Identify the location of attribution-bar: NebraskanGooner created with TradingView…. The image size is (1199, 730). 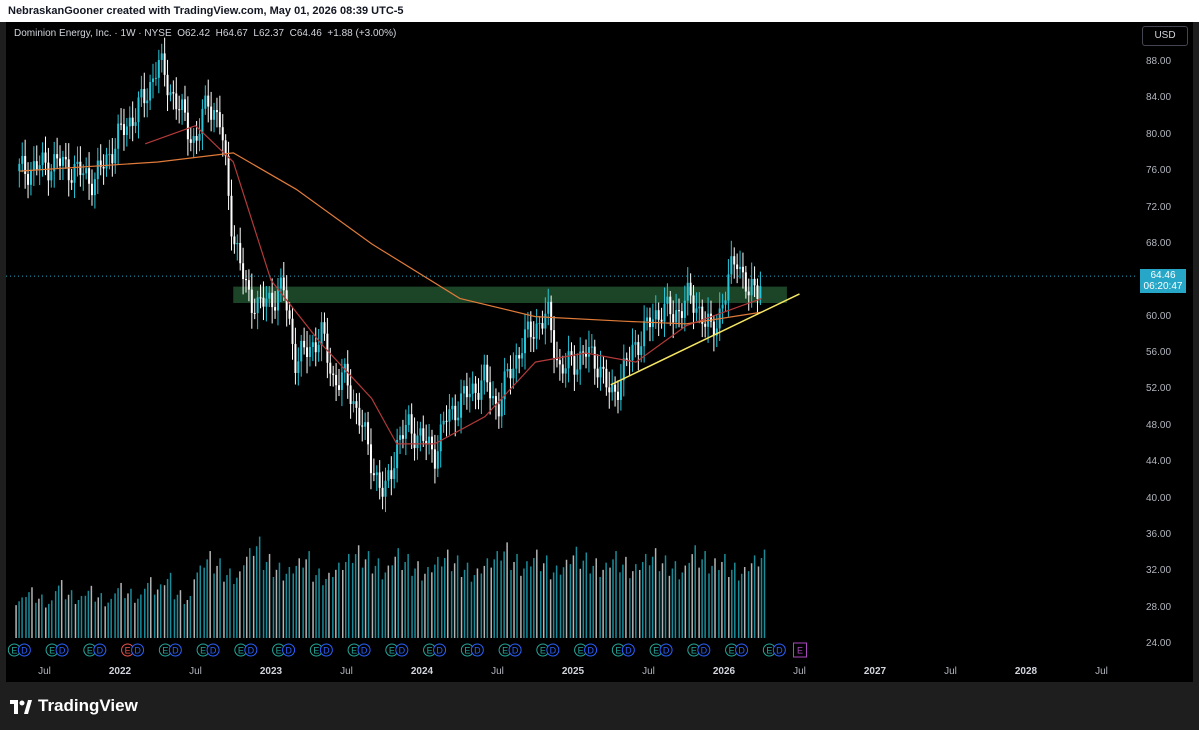
(599, 11).